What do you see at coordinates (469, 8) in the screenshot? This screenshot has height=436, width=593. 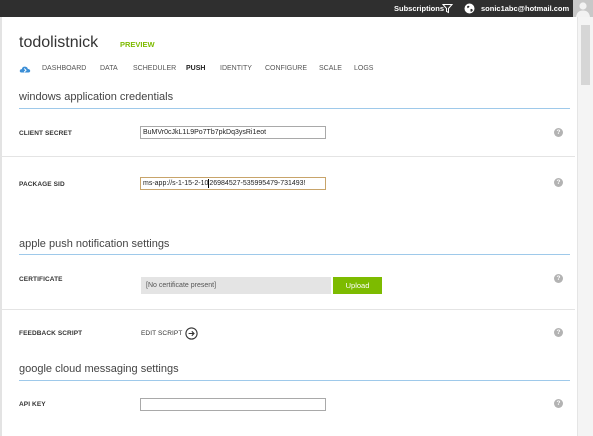 I see `globe-icon` at bounding box center [469, 8].